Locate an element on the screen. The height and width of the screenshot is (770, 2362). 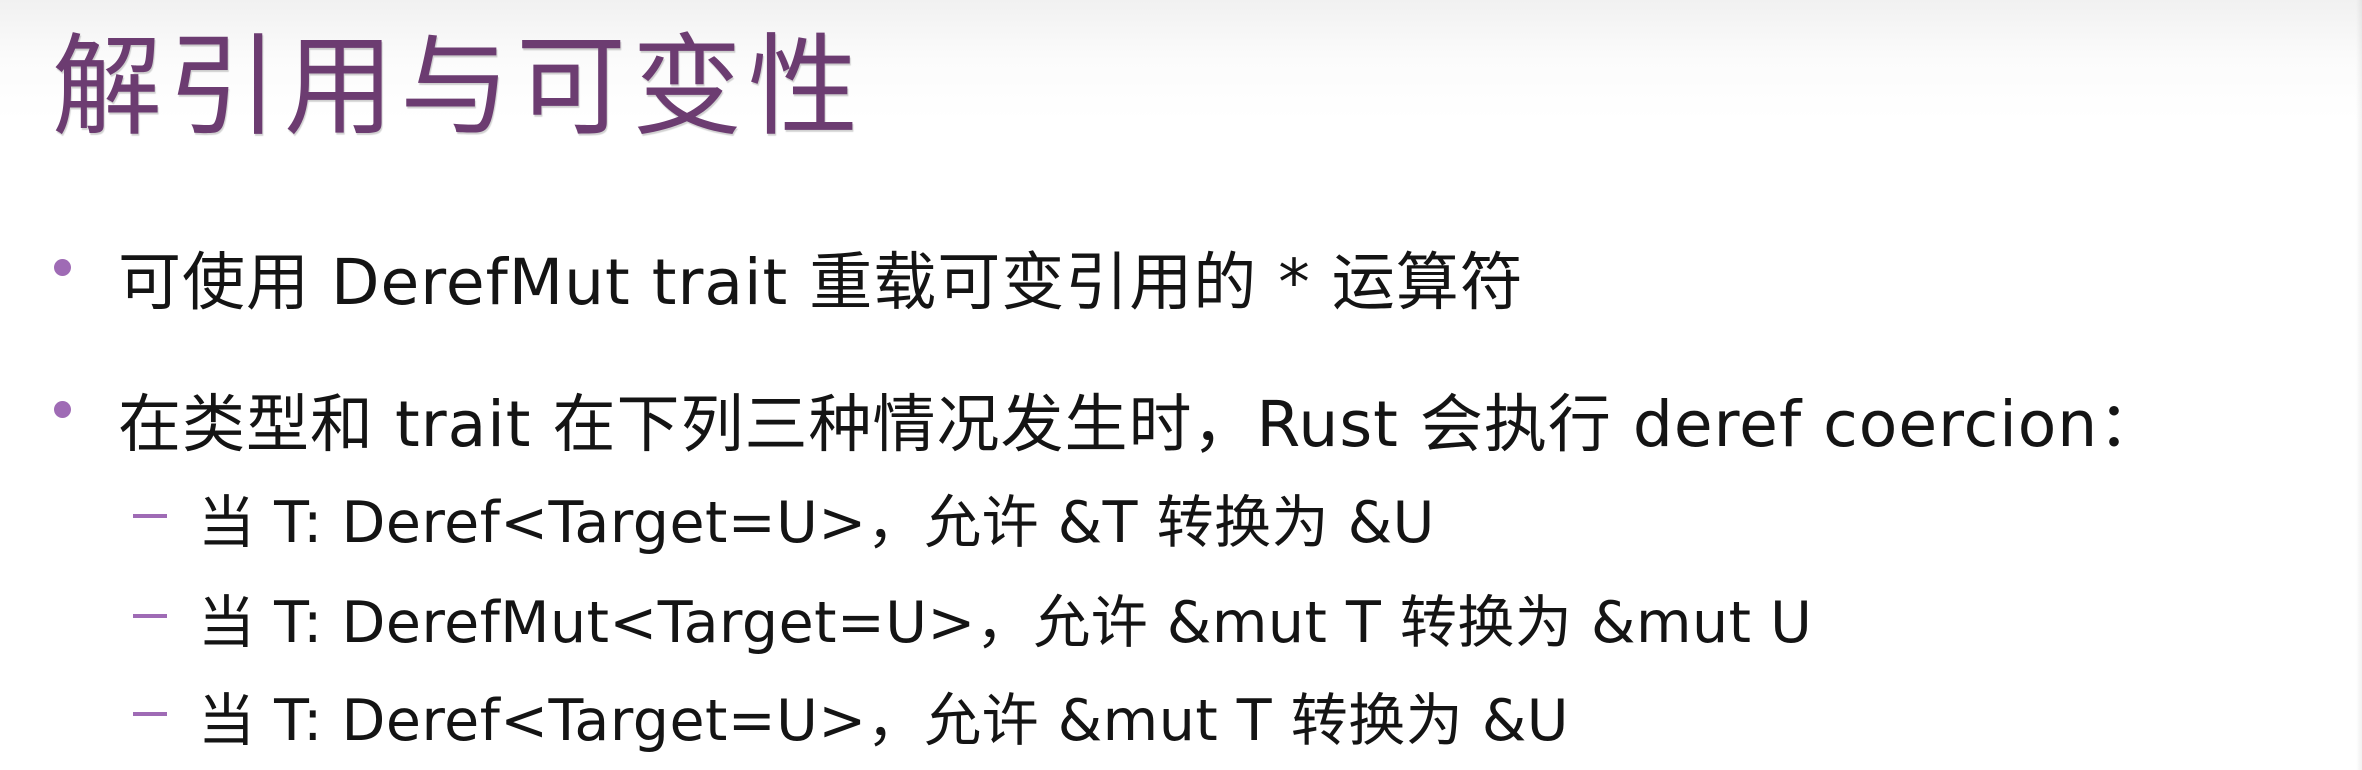
slide-edge is located at coordinates (2359, 385).